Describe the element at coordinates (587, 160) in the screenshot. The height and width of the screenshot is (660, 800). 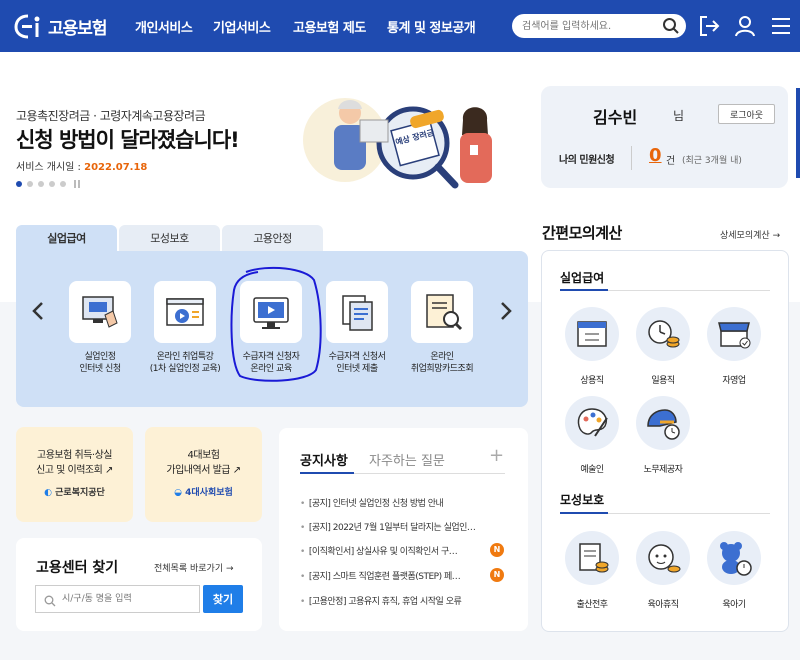
I see `my-applications-label: 나의 민원신청` at that location.